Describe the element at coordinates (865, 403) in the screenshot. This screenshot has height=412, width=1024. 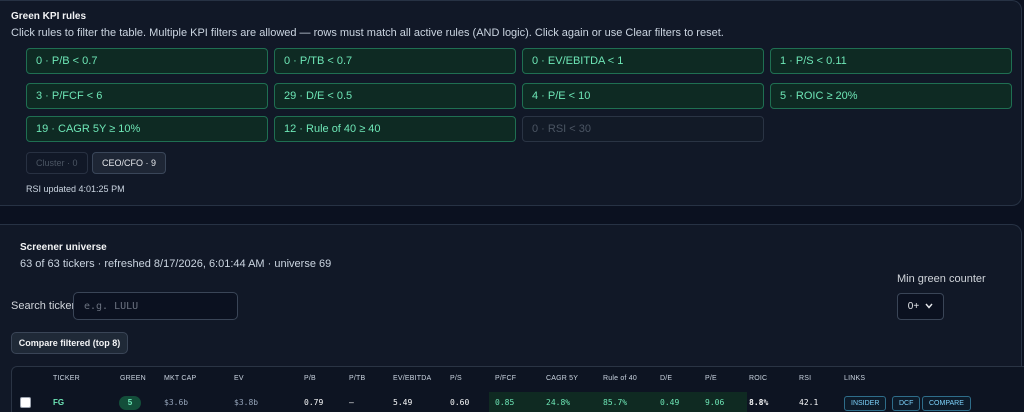
I see `insider-link: INSIDER` at that location.